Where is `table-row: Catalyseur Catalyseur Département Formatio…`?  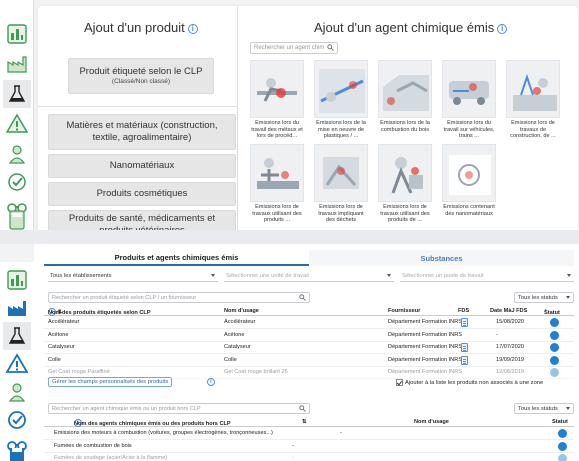 table-row: Catalyseur Catalyseur Département Formatio… is located at coordinates (309, 348).